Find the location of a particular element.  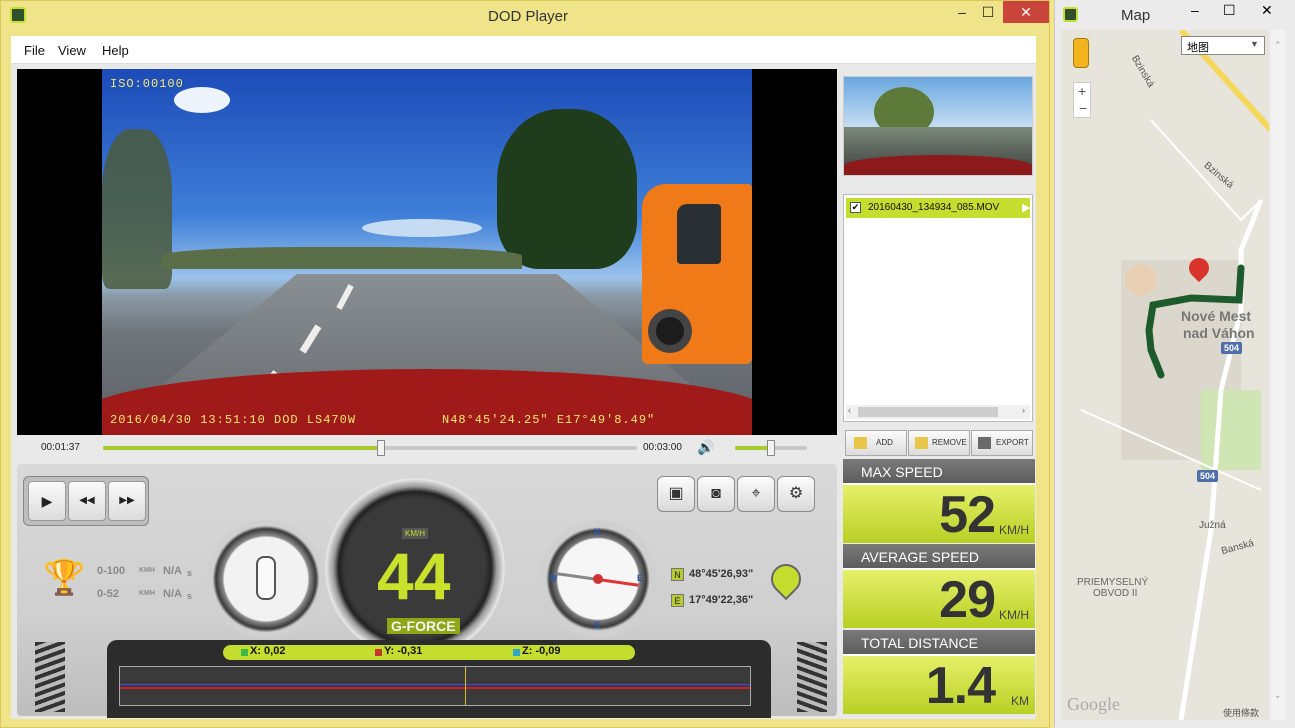

volume-handle is located at coordinates (771, 448).